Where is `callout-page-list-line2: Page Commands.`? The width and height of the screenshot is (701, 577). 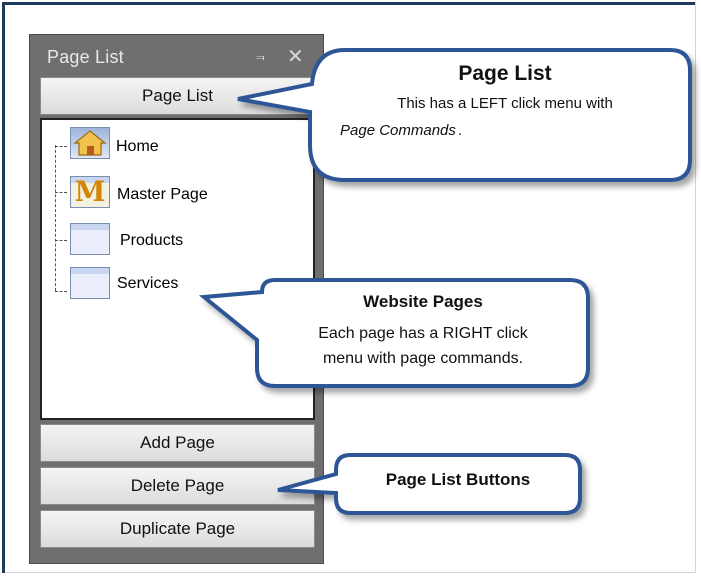 callout-page-list-line2: Page Commands. is located at coordinates (435, 130).